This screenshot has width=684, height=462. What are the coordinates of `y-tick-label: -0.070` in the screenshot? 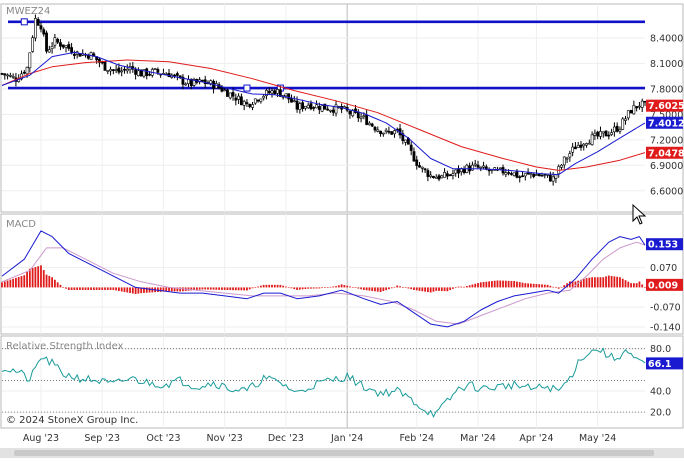 It's located at (665, 308).